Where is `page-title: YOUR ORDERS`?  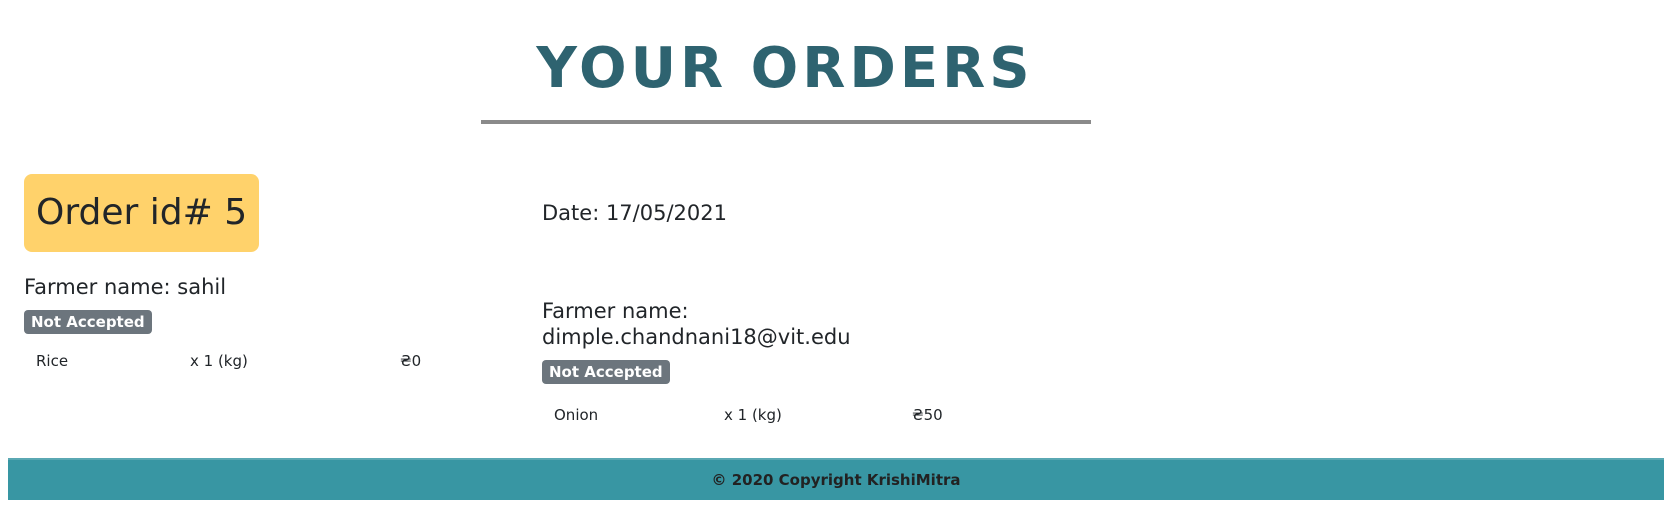 page-title: YOUR ORDERS is located at coordinates (785, 68).